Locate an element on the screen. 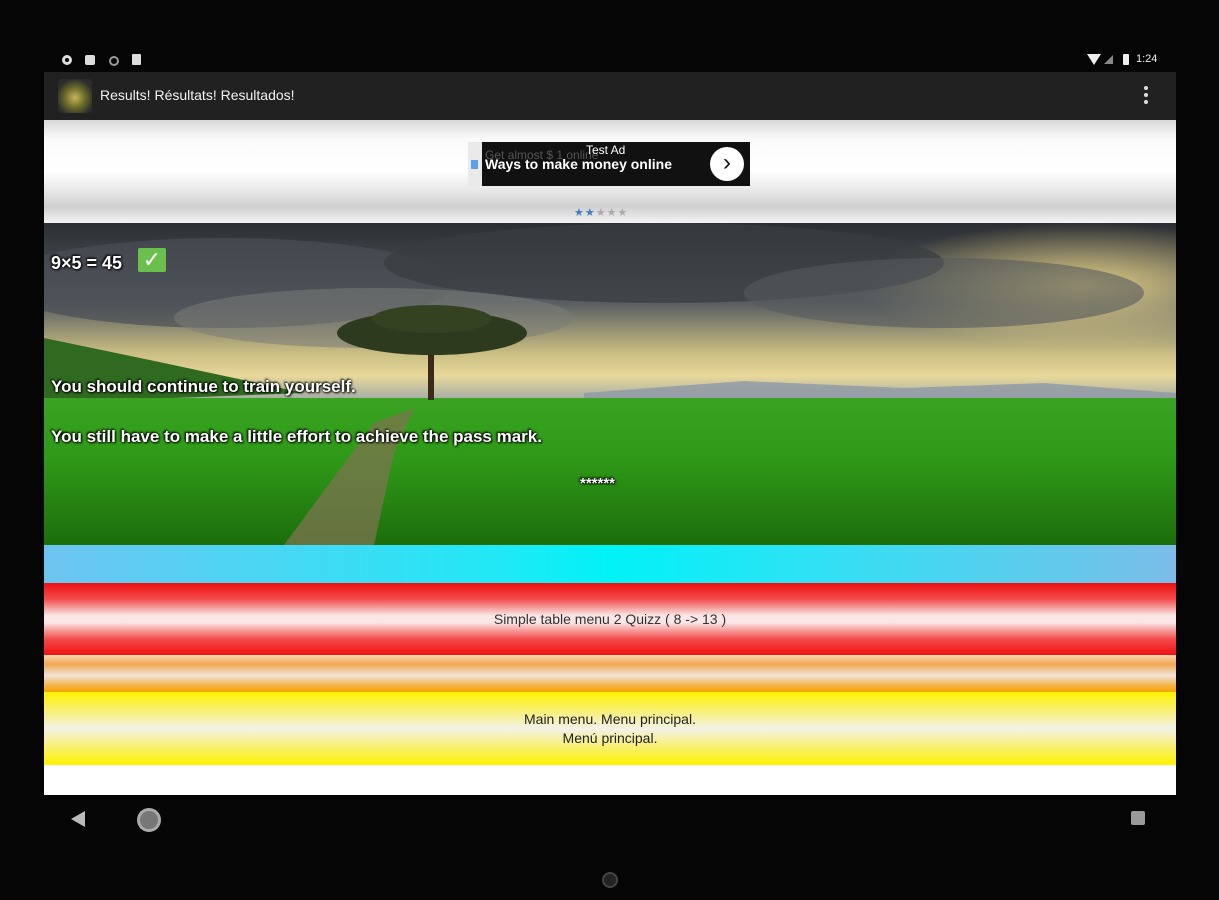  clock: 1:24 is located at coordinates (1147, 59).